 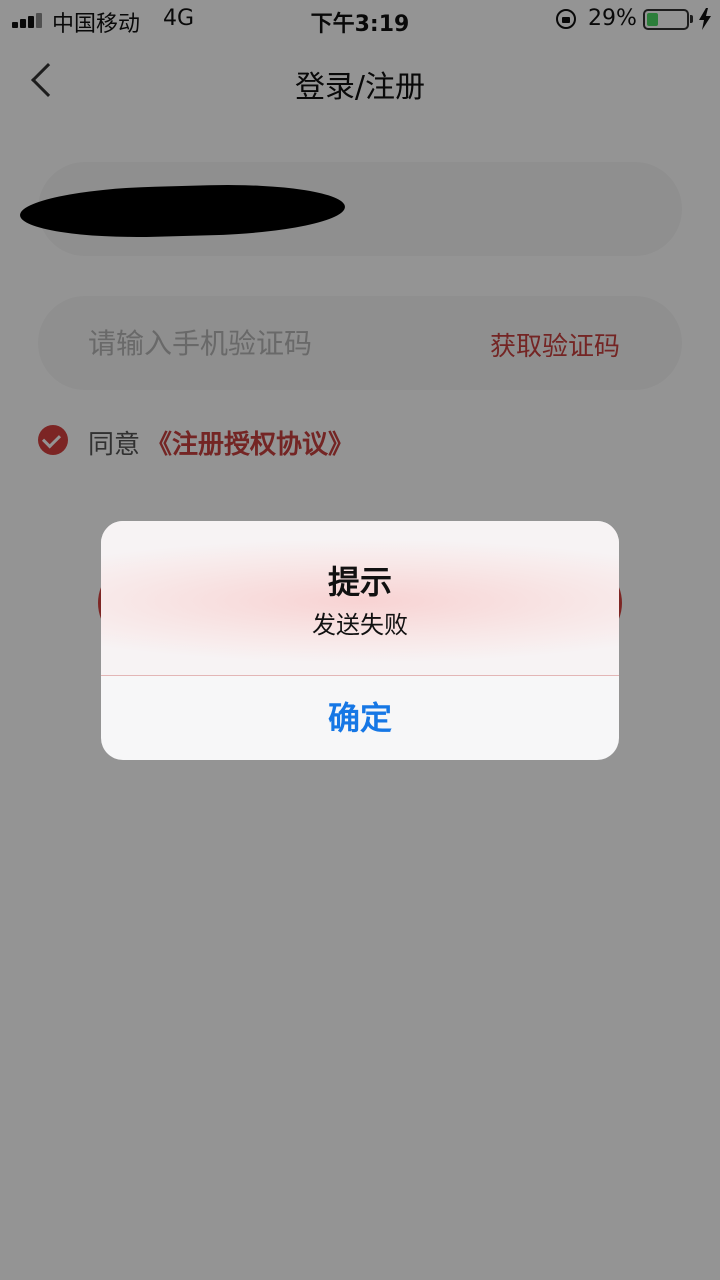 What do you see at coordinates (359, 582) in the screenshot?
I see `alert-title: 提示` at bounding box center [359, 582].